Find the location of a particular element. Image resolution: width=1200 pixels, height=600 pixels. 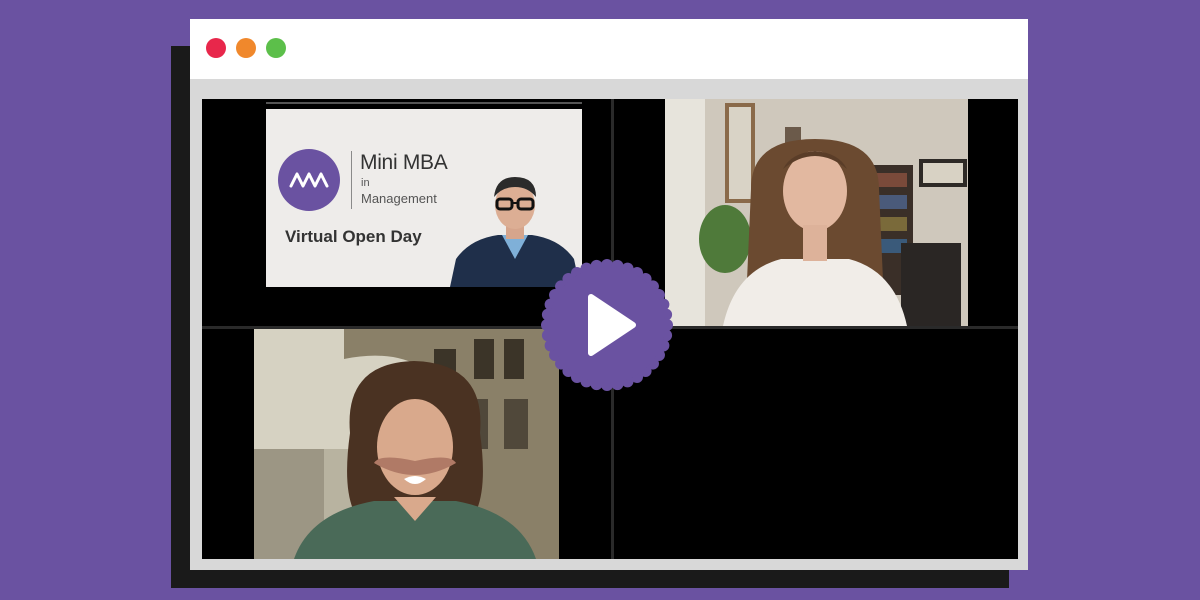

mw-zigzag-icon is located at coordinates (309, 180).